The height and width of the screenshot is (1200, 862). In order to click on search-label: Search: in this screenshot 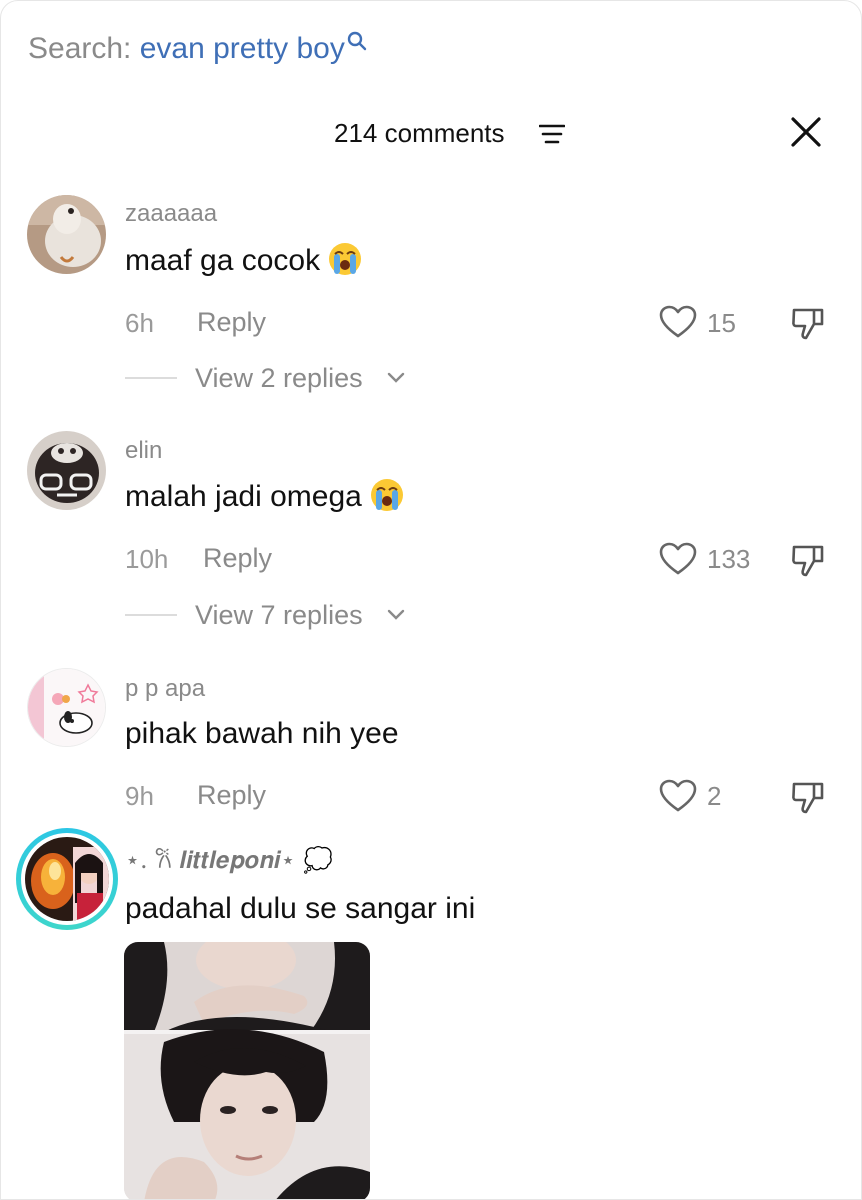, I will do `click(80, 48)`.